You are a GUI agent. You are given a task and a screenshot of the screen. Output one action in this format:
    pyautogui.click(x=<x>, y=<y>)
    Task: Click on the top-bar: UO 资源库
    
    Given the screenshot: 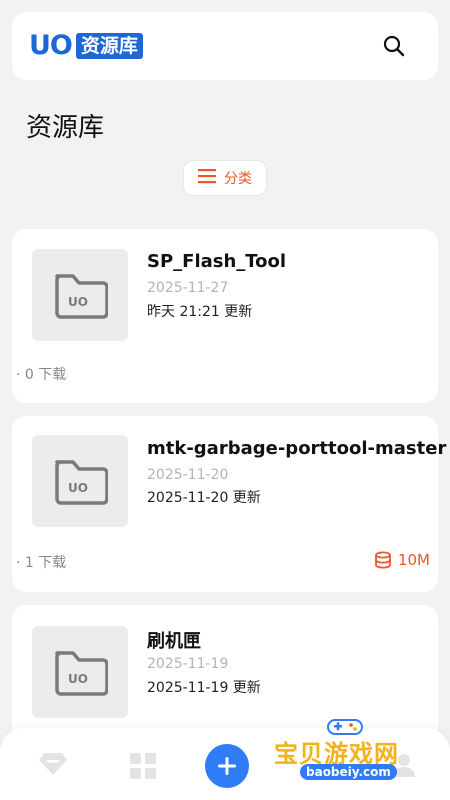 What is the action you would take?
    pyautogui.click(x=225, y=46)
    